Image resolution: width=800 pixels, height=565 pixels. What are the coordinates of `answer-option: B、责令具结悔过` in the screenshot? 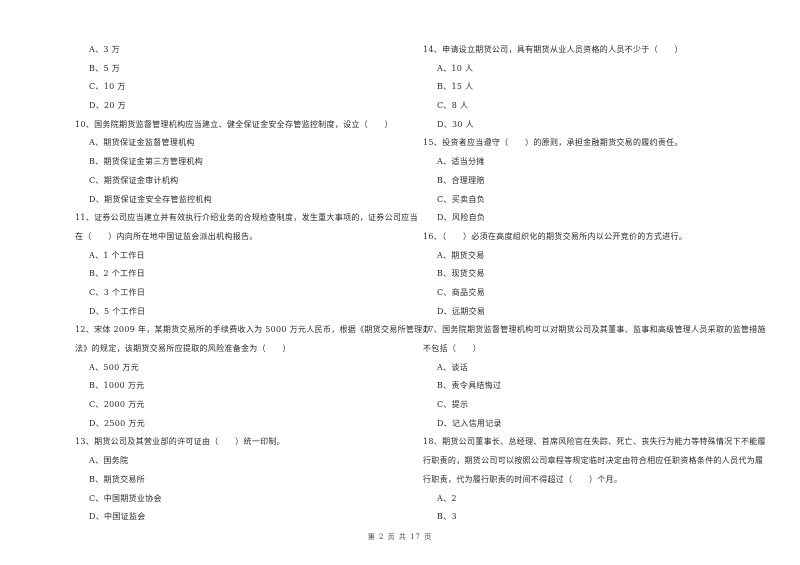 It's located at (469, 386).